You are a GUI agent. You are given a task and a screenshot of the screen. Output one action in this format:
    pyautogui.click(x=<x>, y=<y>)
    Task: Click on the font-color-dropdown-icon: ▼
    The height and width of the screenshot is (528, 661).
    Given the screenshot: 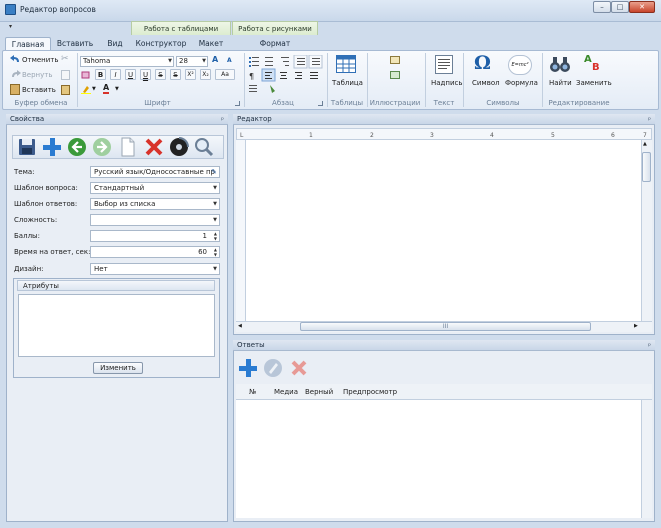 What is the action you would take?
    pyautogui.click(x=117, y=89)
    